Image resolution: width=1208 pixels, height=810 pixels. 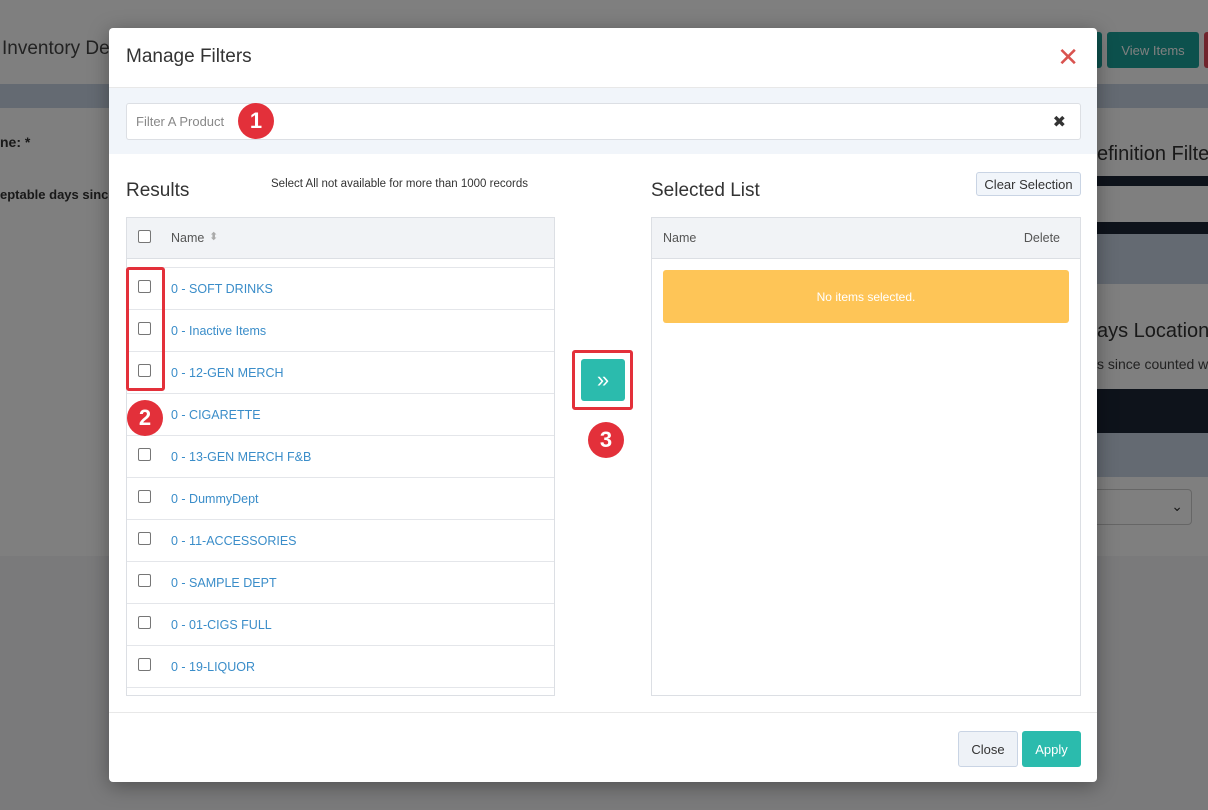 I want to click on apply-button: Apply, so click(x=1051, y=749).